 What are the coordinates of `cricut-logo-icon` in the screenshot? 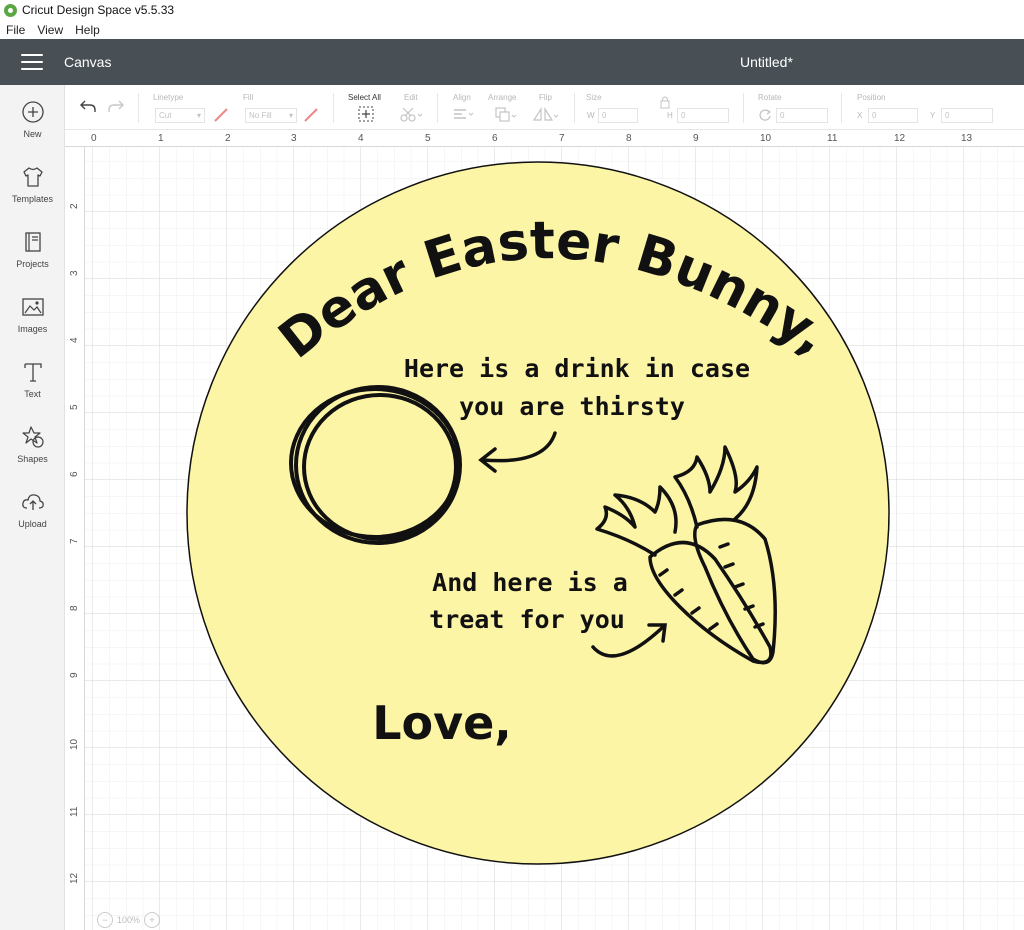 It's located at (10, 10).